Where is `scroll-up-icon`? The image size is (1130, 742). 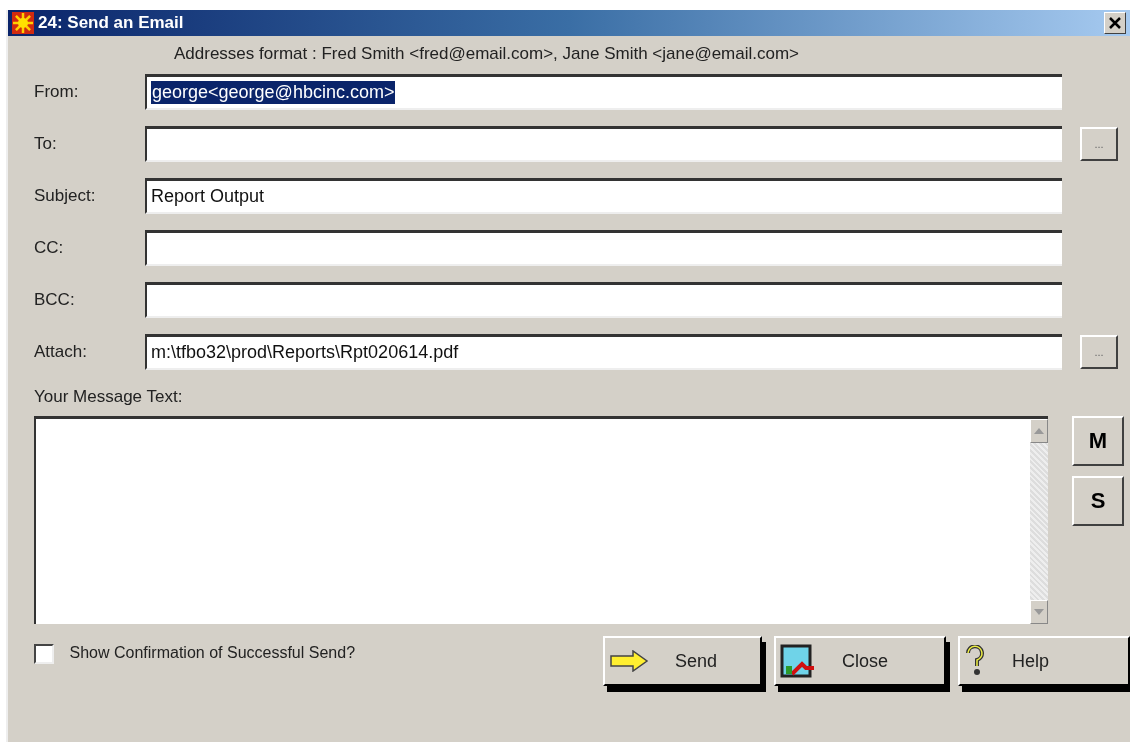 scroll-up-icon is located at coordinates (1039, 431).